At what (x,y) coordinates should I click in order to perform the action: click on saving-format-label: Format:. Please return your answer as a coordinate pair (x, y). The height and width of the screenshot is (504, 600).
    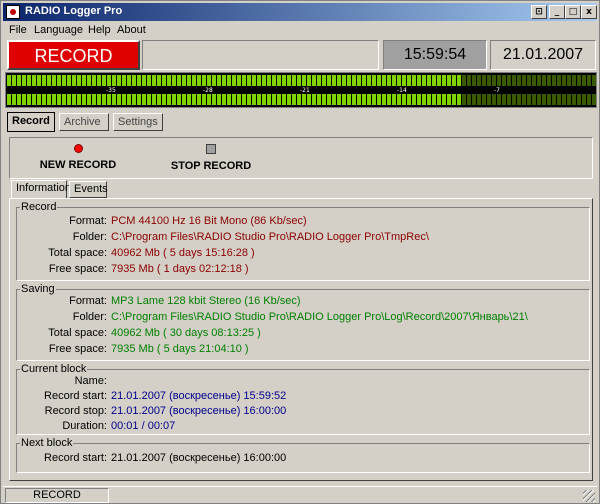
    Looking at the image, I should click on (88, 301).